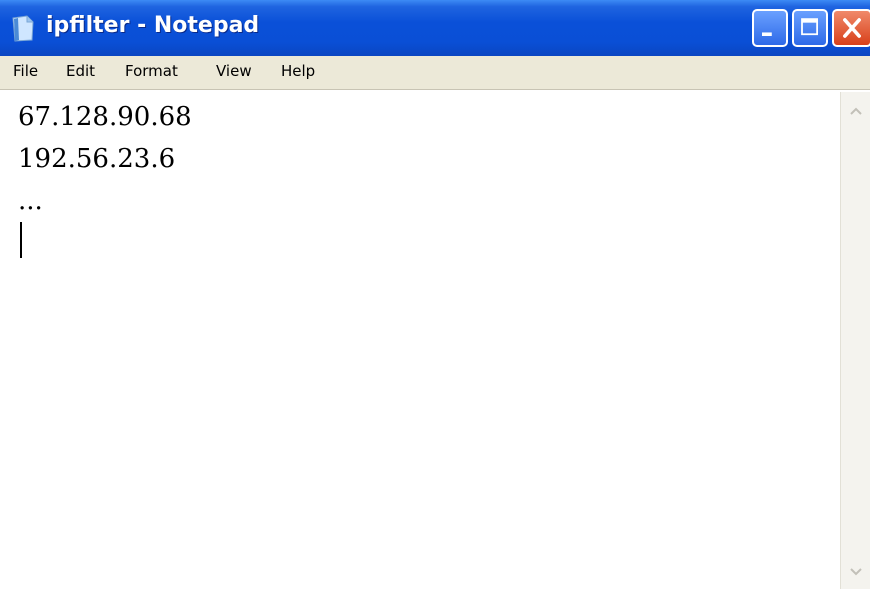 This screenshot has width=870, height=589. What do you see at coordinates (105, 117) in the screenshot?
I see `text-line: 67.128.90.68` at bounding box center [105, 117].